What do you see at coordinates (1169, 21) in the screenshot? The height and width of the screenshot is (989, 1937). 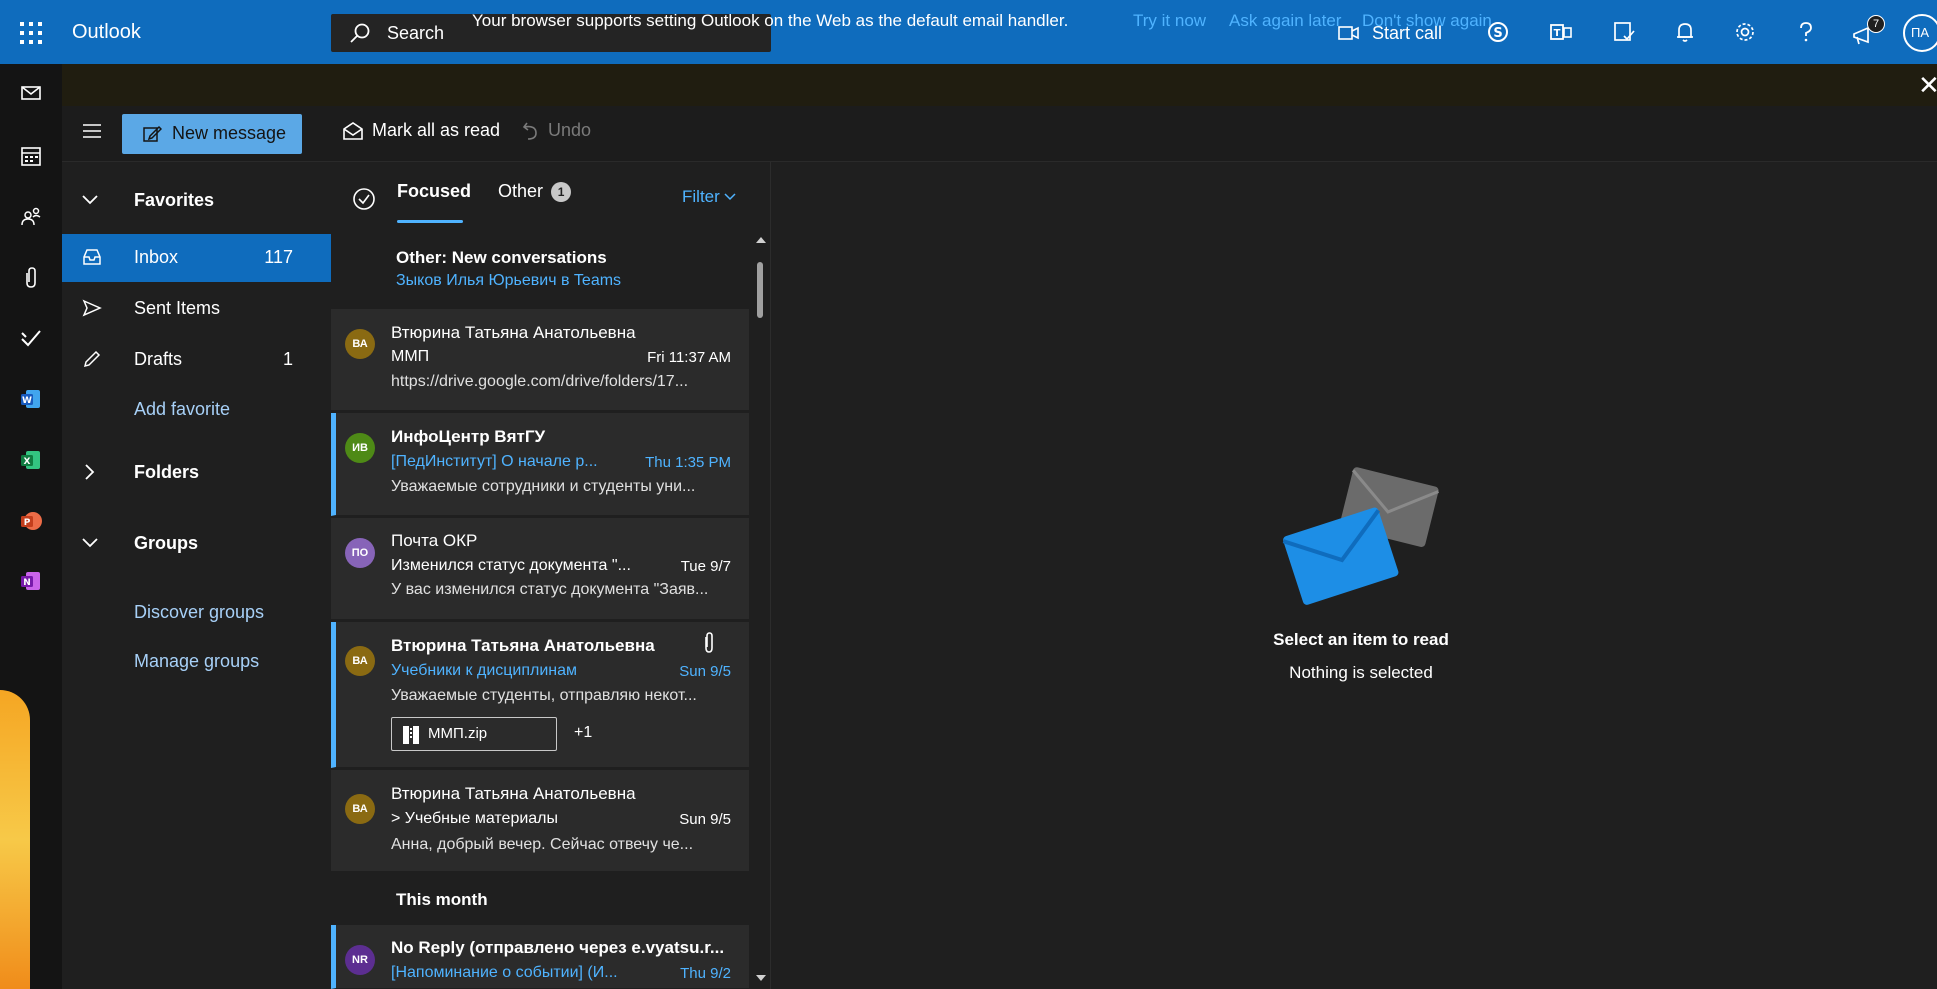 I see `try-it-now-link: Try it now` at bounding box center [1169, 21].